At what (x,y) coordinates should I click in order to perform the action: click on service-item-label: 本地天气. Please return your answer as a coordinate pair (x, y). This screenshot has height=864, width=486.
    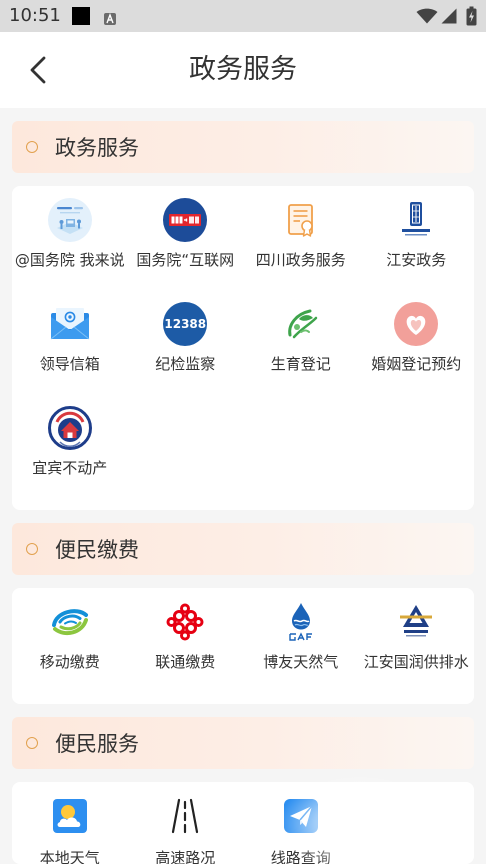
    Looking at the image, I should click on (69, 856).